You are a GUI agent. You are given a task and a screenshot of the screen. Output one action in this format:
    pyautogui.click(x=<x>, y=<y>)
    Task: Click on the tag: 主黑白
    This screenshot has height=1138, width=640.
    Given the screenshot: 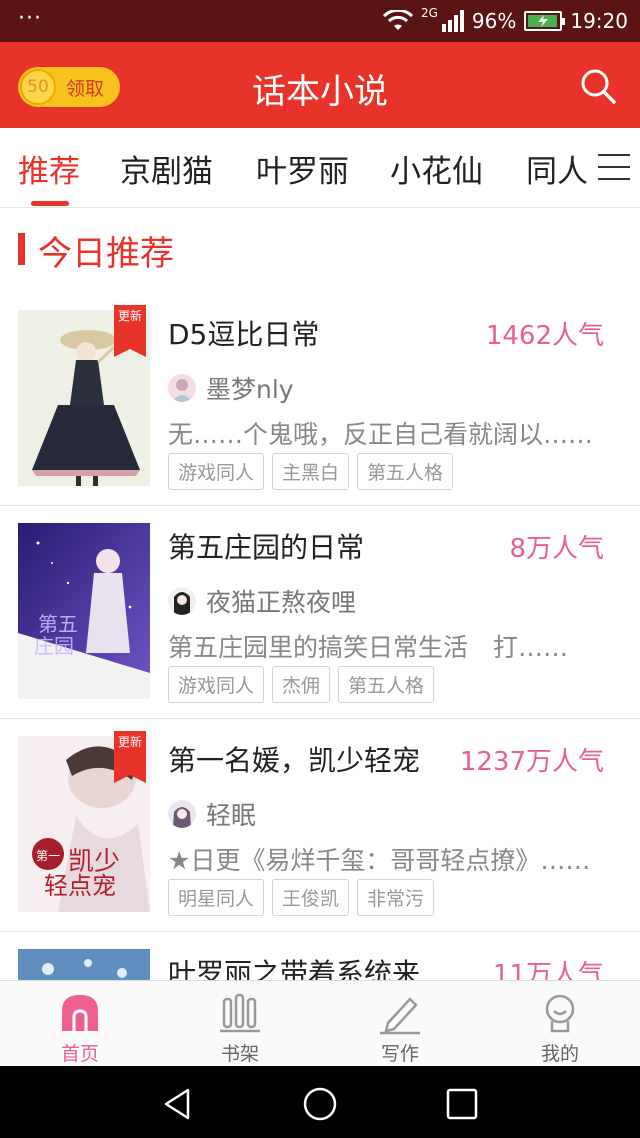 What is the action you would take?
    pyautogui.click(x=311, y=471)
    